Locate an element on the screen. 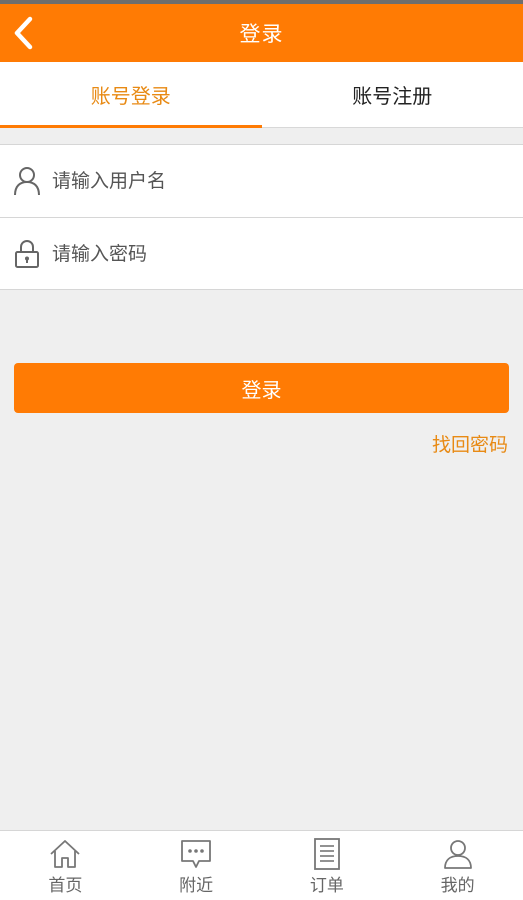 Image resolution: width=523 pixels, height=900 pixels. user-icon is located at coordinates (27, 181).